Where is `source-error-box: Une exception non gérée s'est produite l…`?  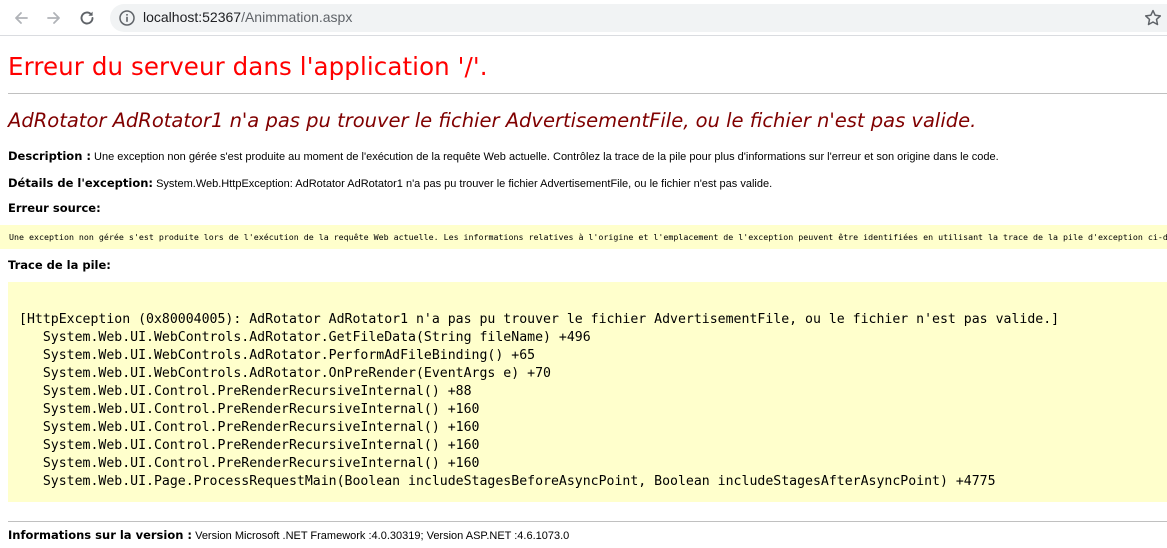
source-error-box: Une exception non gérée s'est produite l… is located at coordinates (583, 237).